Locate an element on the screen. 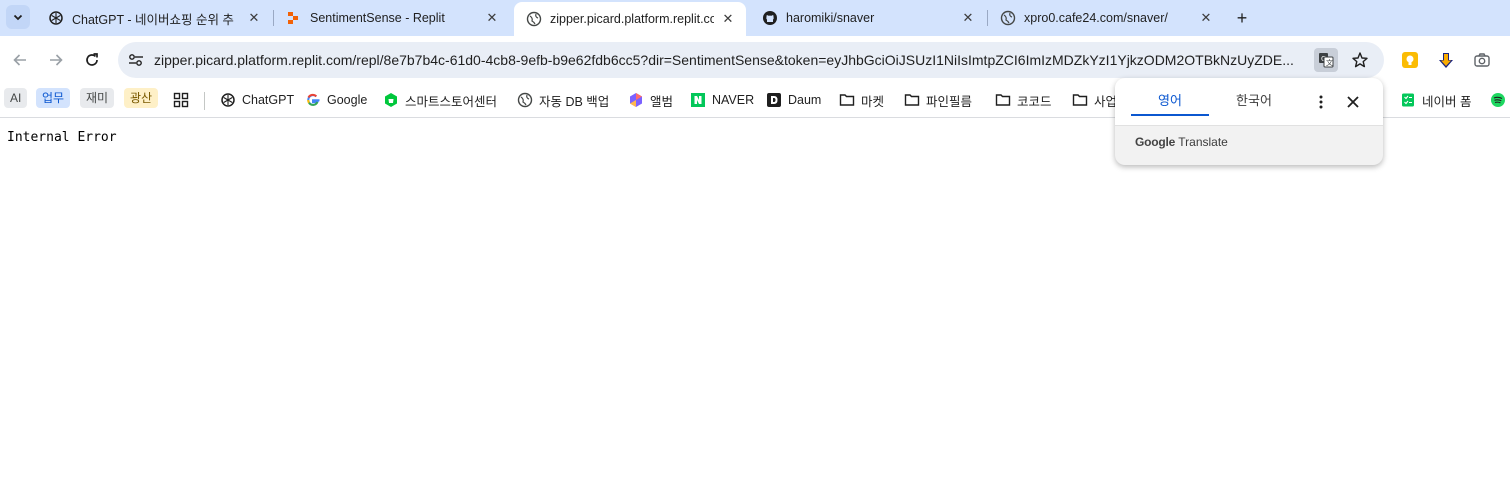 The image size is (1510, 490). naver-form-icon is located at coordinates (1408, 100).